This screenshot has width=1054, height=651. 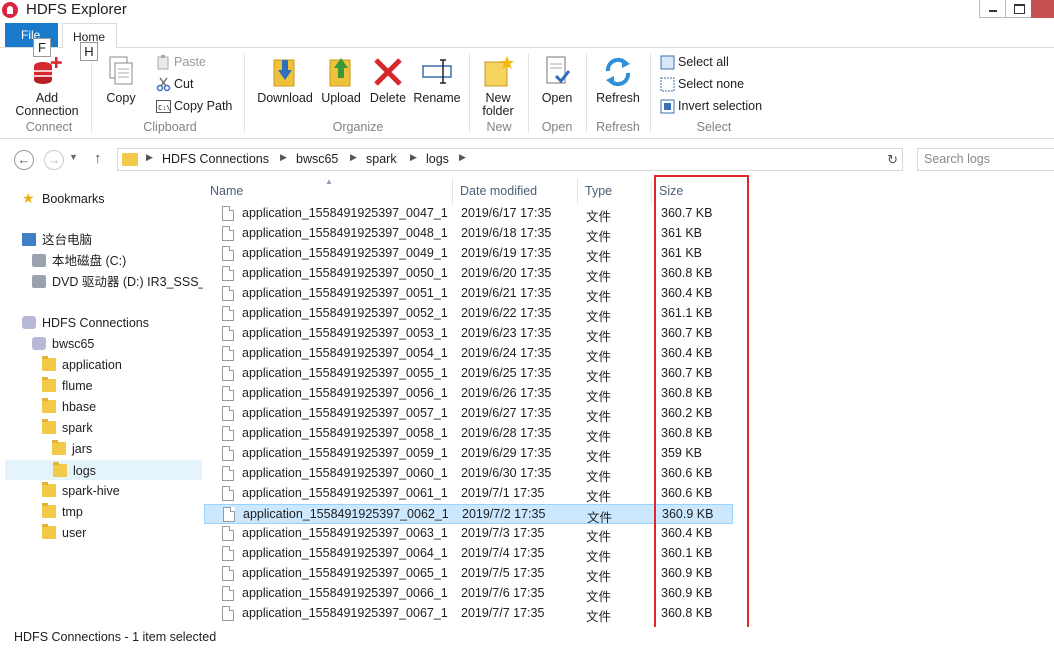 I want to click on file-name: application_1558491925397_0066_1, so click(x=345, y=593).